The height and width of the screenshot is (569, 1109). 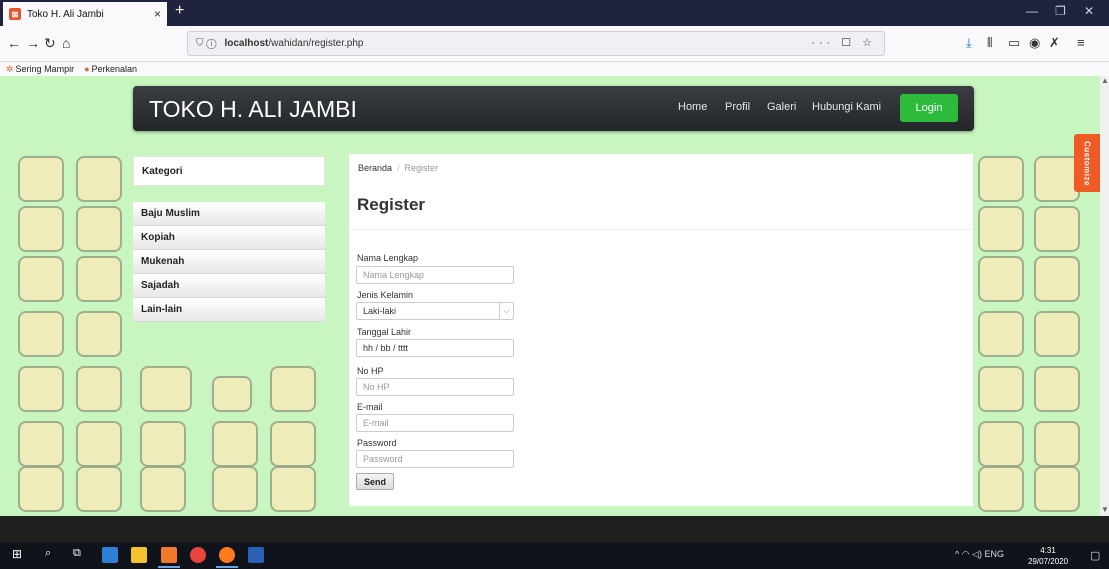 What do you see at coordinates (81, 555) in the screenshot?
I see `task-view-icon: ⧉` at bounding box center [81, 555].